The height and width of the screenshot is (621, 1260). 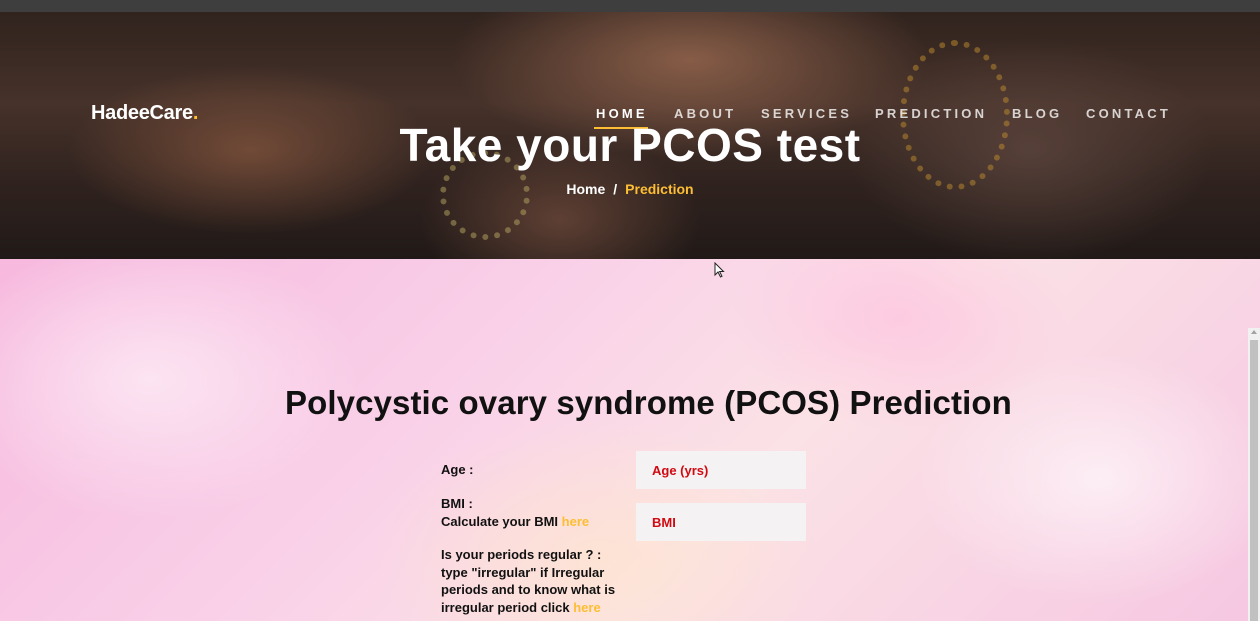 I want to click on mouse-cursor-icon, so click(x=719, y=270).